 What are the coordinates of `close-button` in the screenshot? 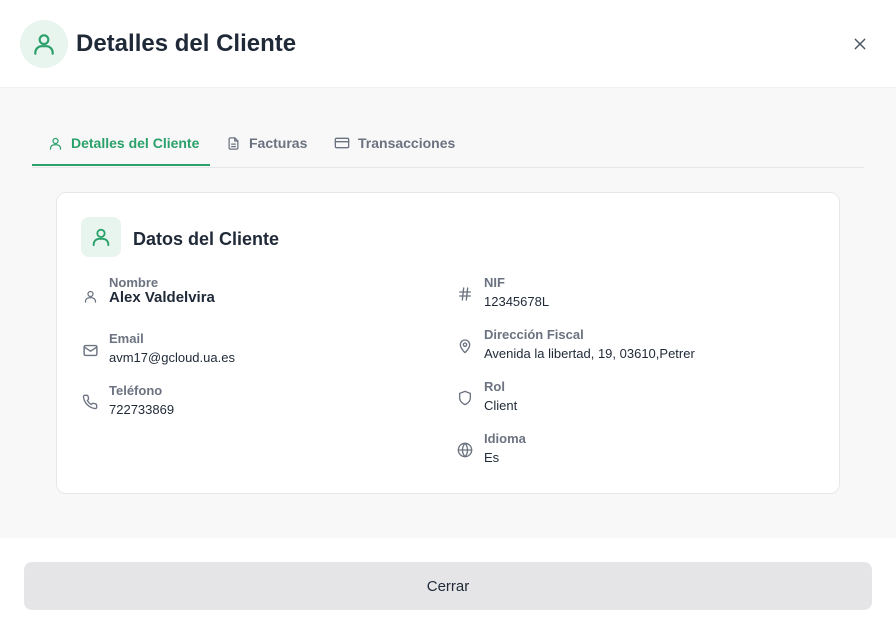 It's located at (860, 44).